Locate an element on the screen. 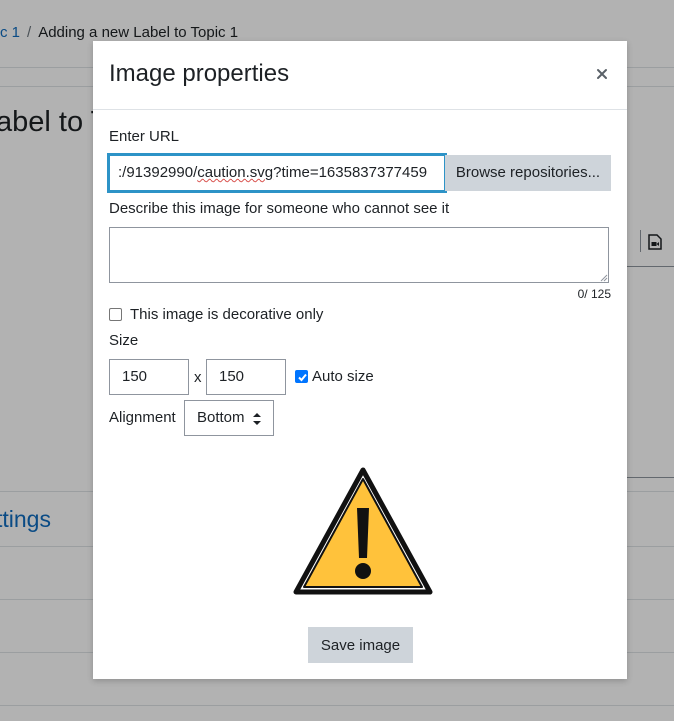 Image resolution: width=674 pixels, height=721 pixels. alignment-select: Bottom is located at coordinates (229, 418).